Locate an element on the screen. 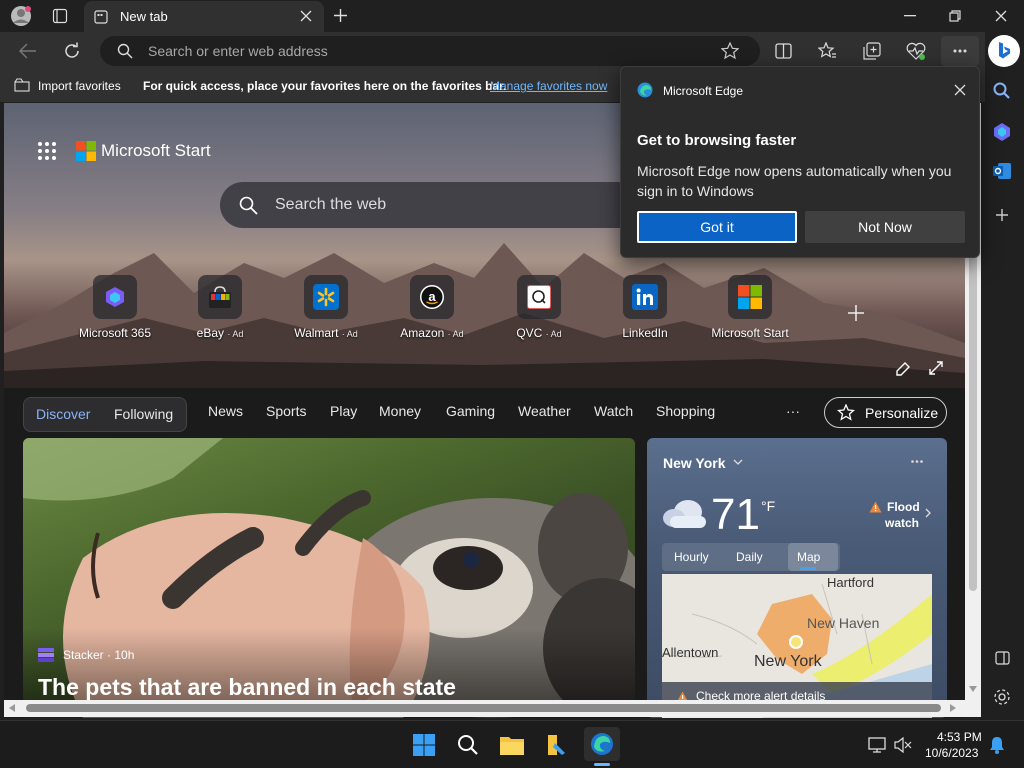 This screenshot has width=1024, height=768. linkedin-icon is located at coordinates (645, 297).